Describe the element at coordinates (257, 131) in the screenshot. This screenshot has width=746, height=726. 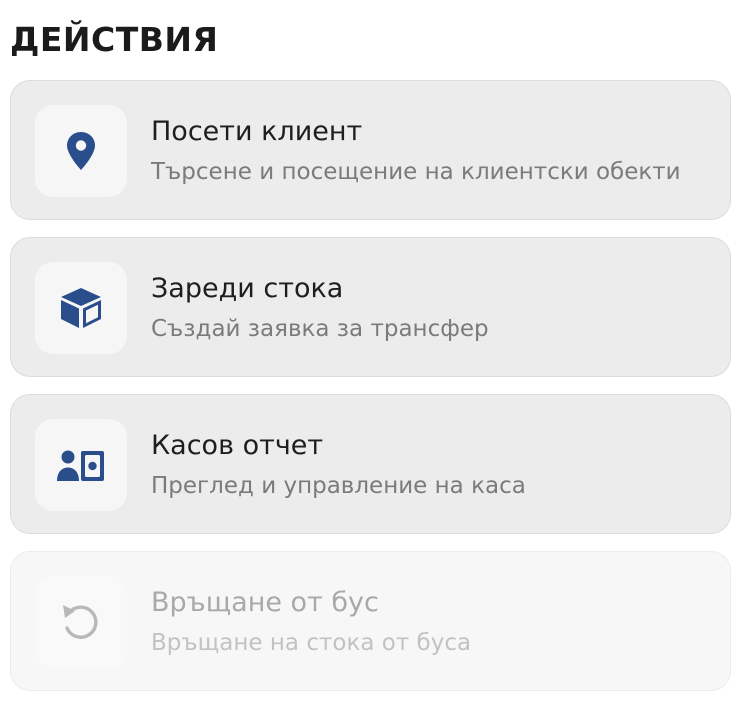
I see `action-title: Посети клиент` at that location.